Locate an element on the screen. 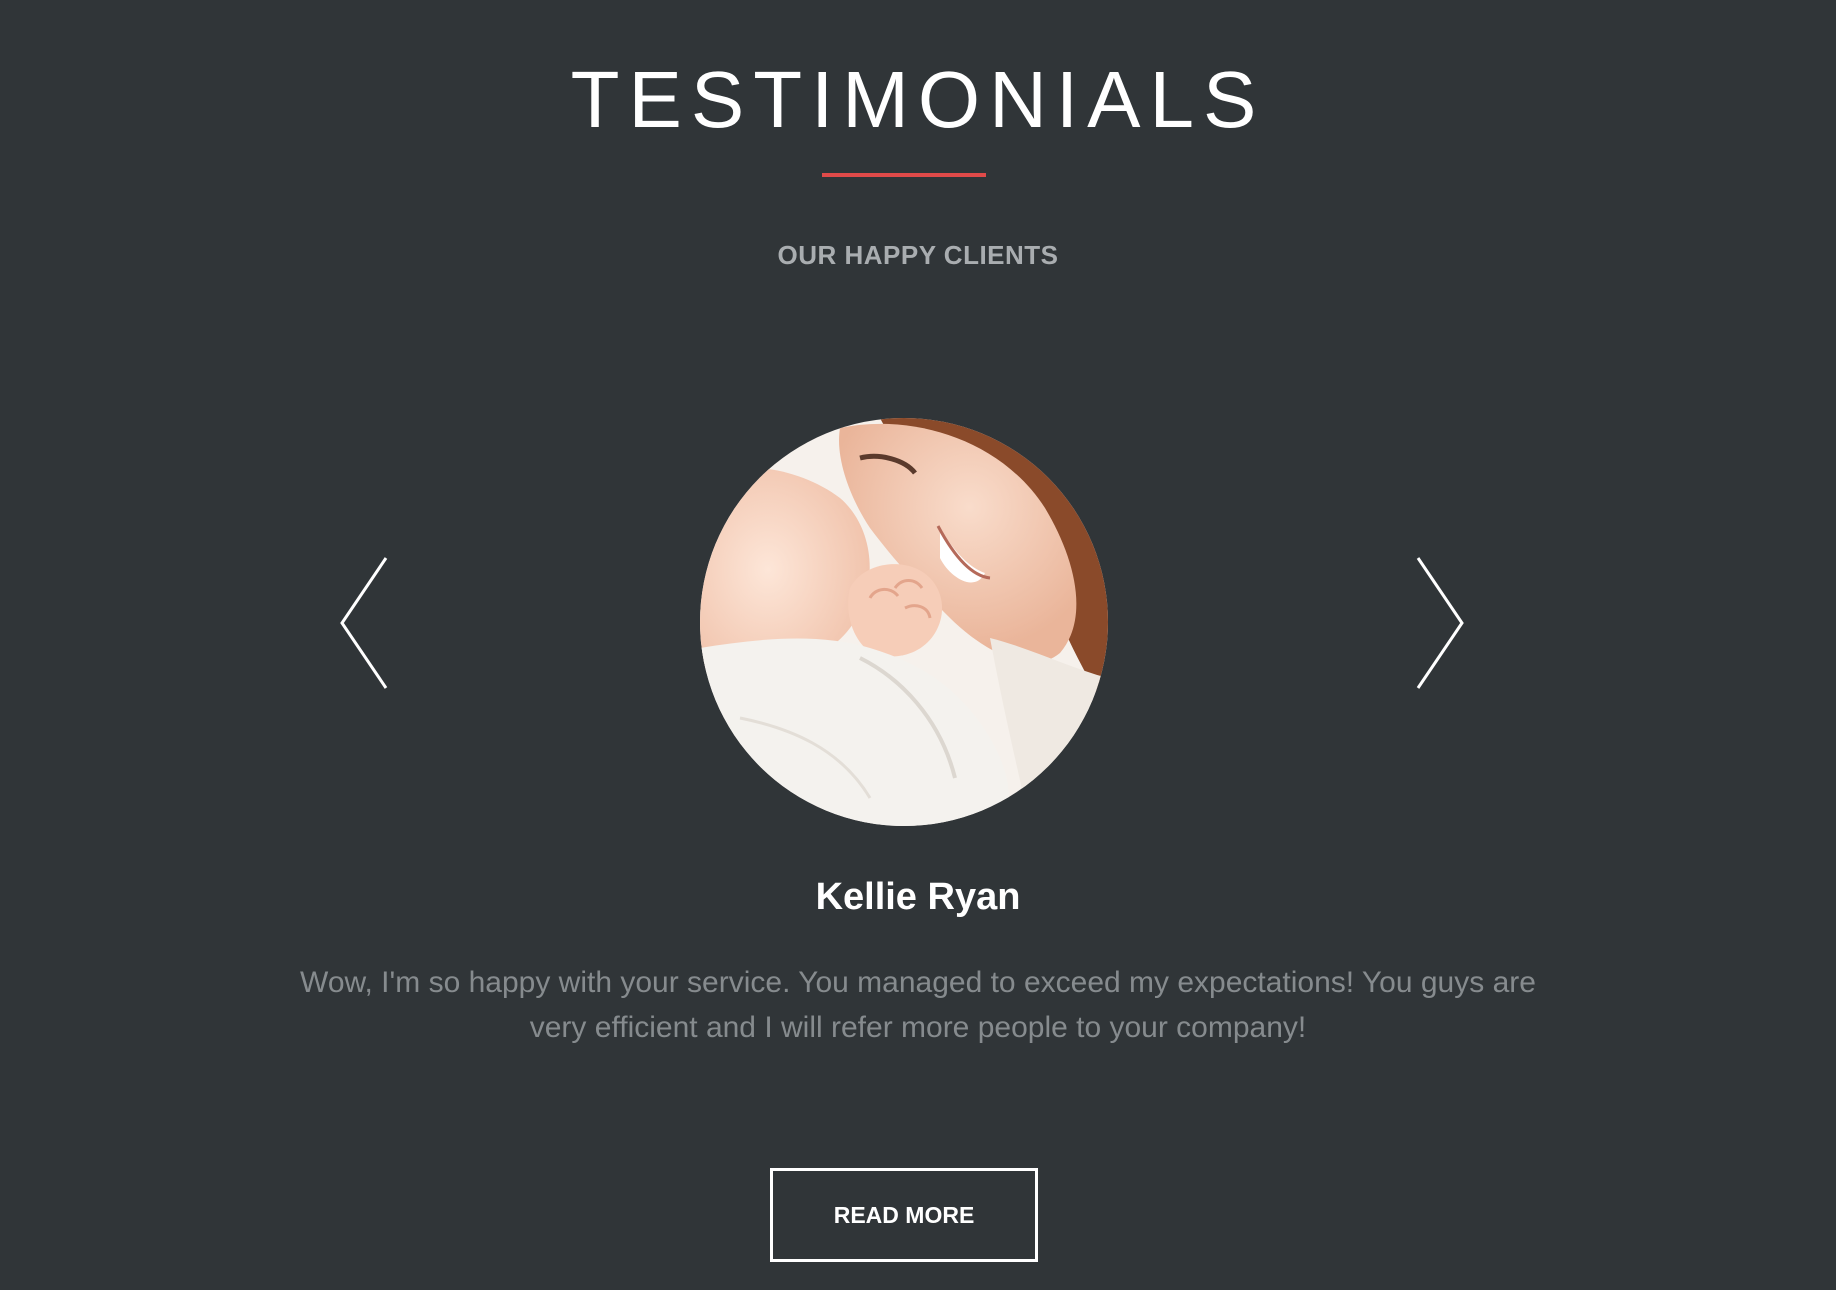  client-photo is located at coordinates (904, 622).